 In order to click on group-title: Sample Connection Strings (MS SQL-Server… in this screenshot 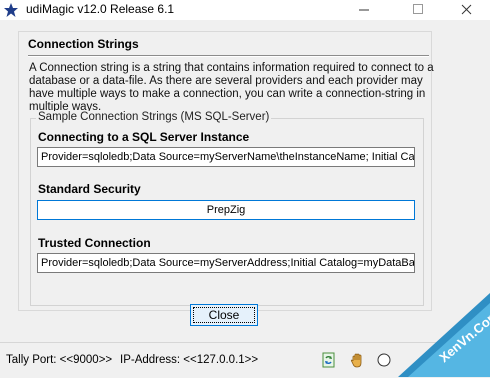, I will do `click(154, 117)`.